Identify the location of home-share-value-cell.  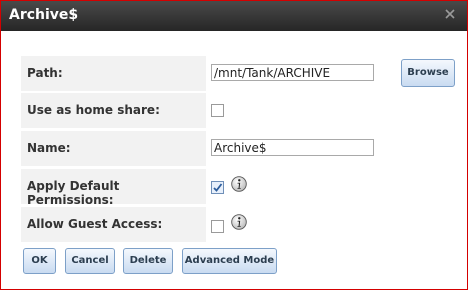
(327, 110).